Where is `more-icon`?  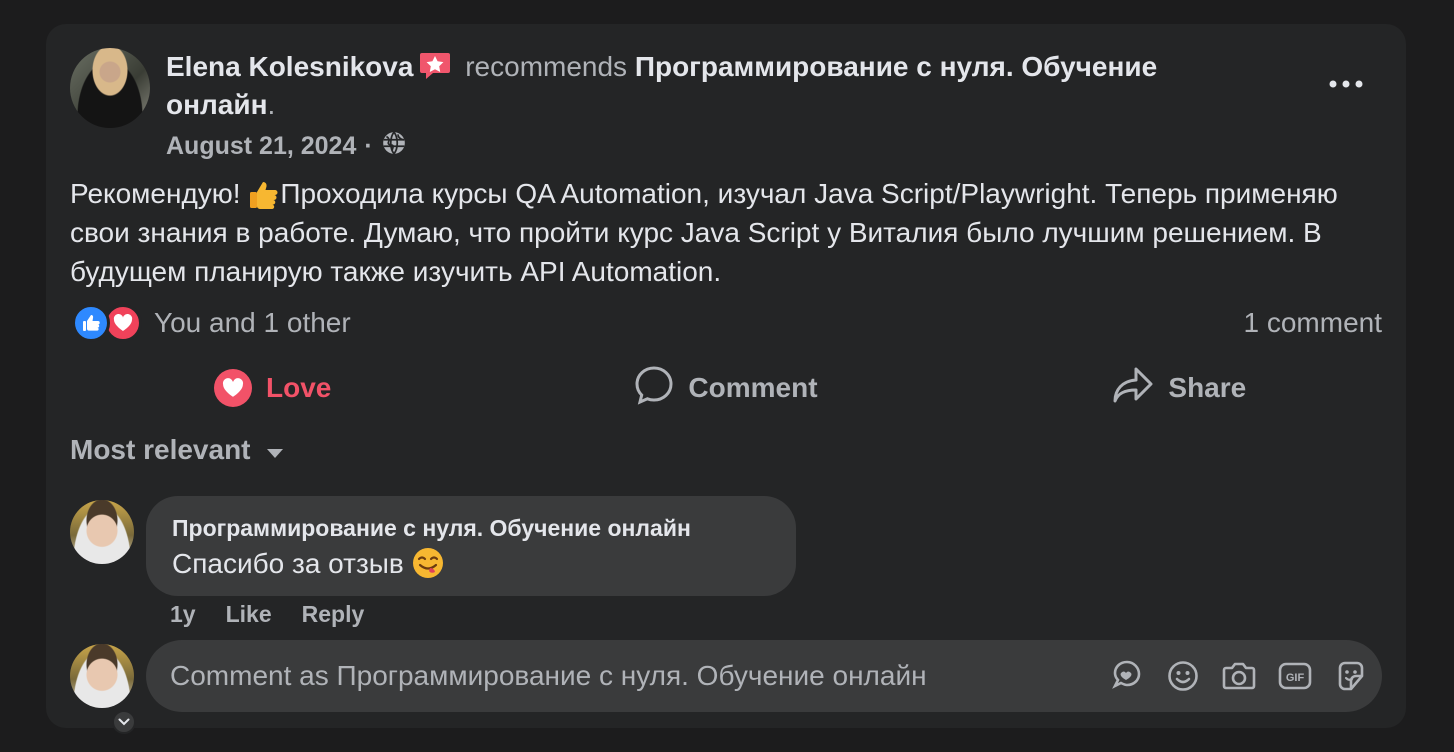 more-icon is located at coordinates (1346, 84).